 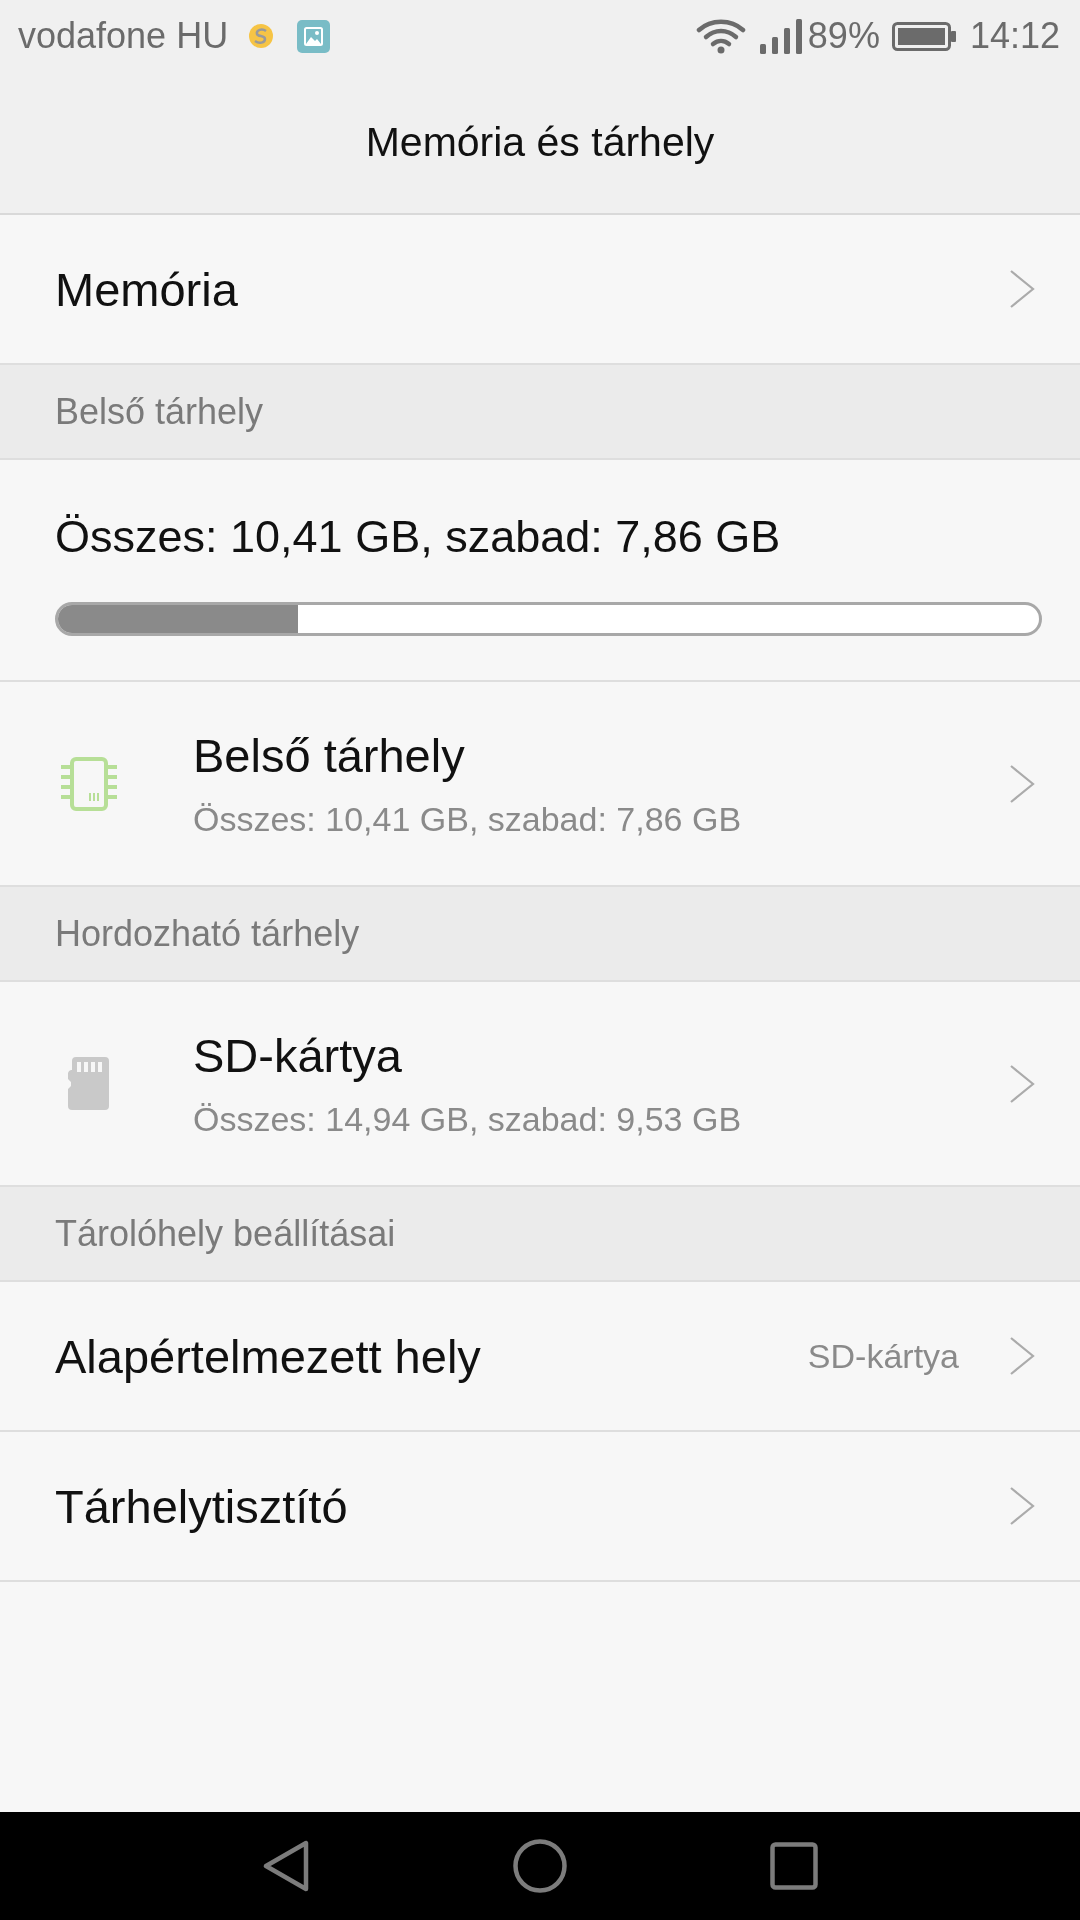 I want to click on wifi-icon, so click(x=720, y=36).